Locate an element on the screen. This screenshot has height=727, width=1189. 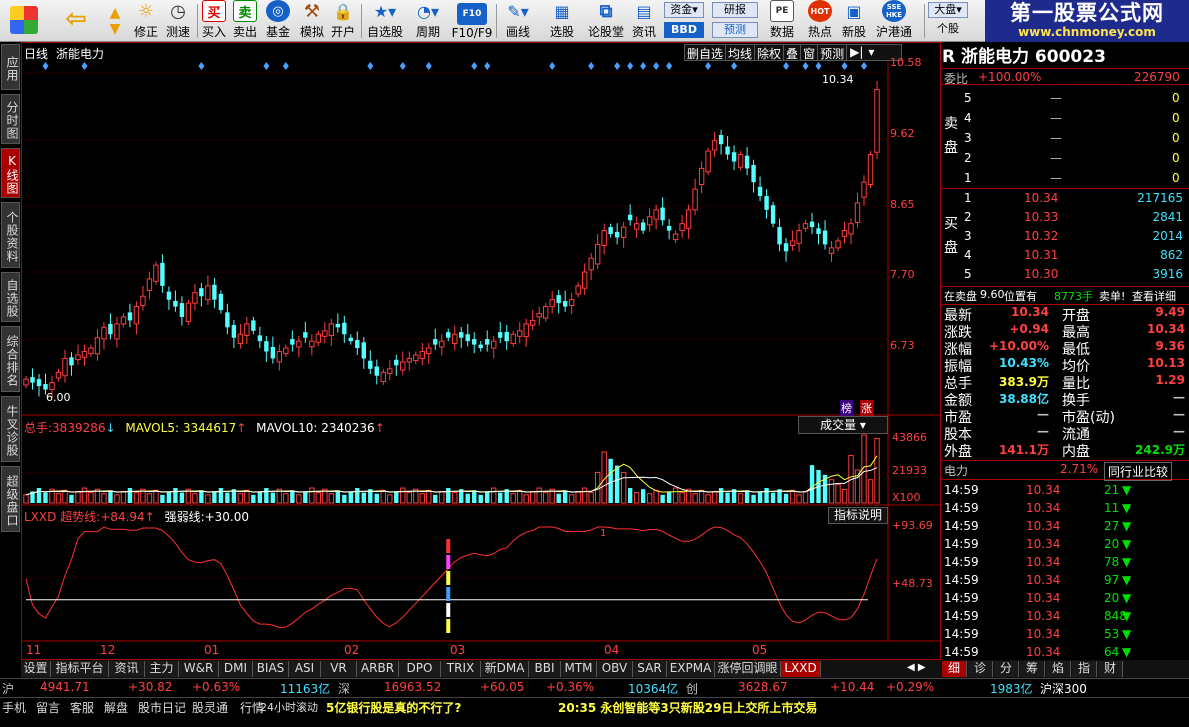
headline-1: 5亿银行股是真的不行了? is located at coordinates (393, 707).